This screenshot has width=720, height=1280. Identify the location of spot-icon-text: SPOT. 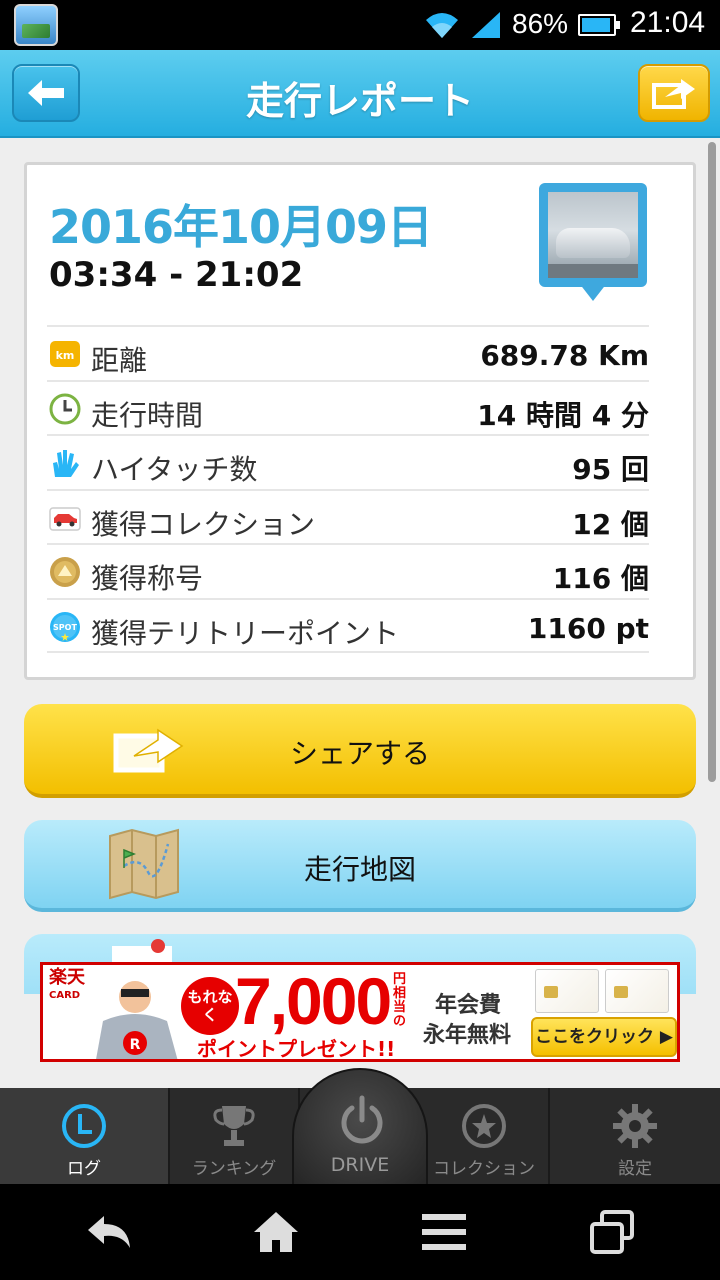
(65, 627).